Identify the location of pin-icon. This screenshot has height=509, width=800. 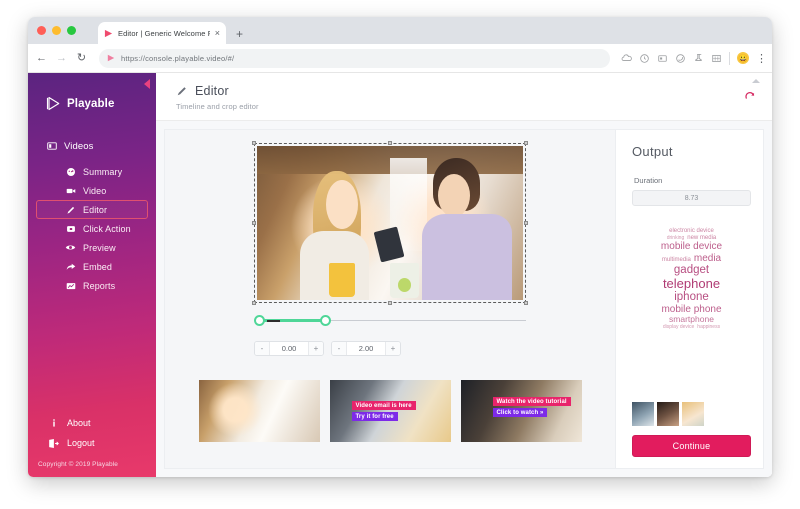
(698, 58).